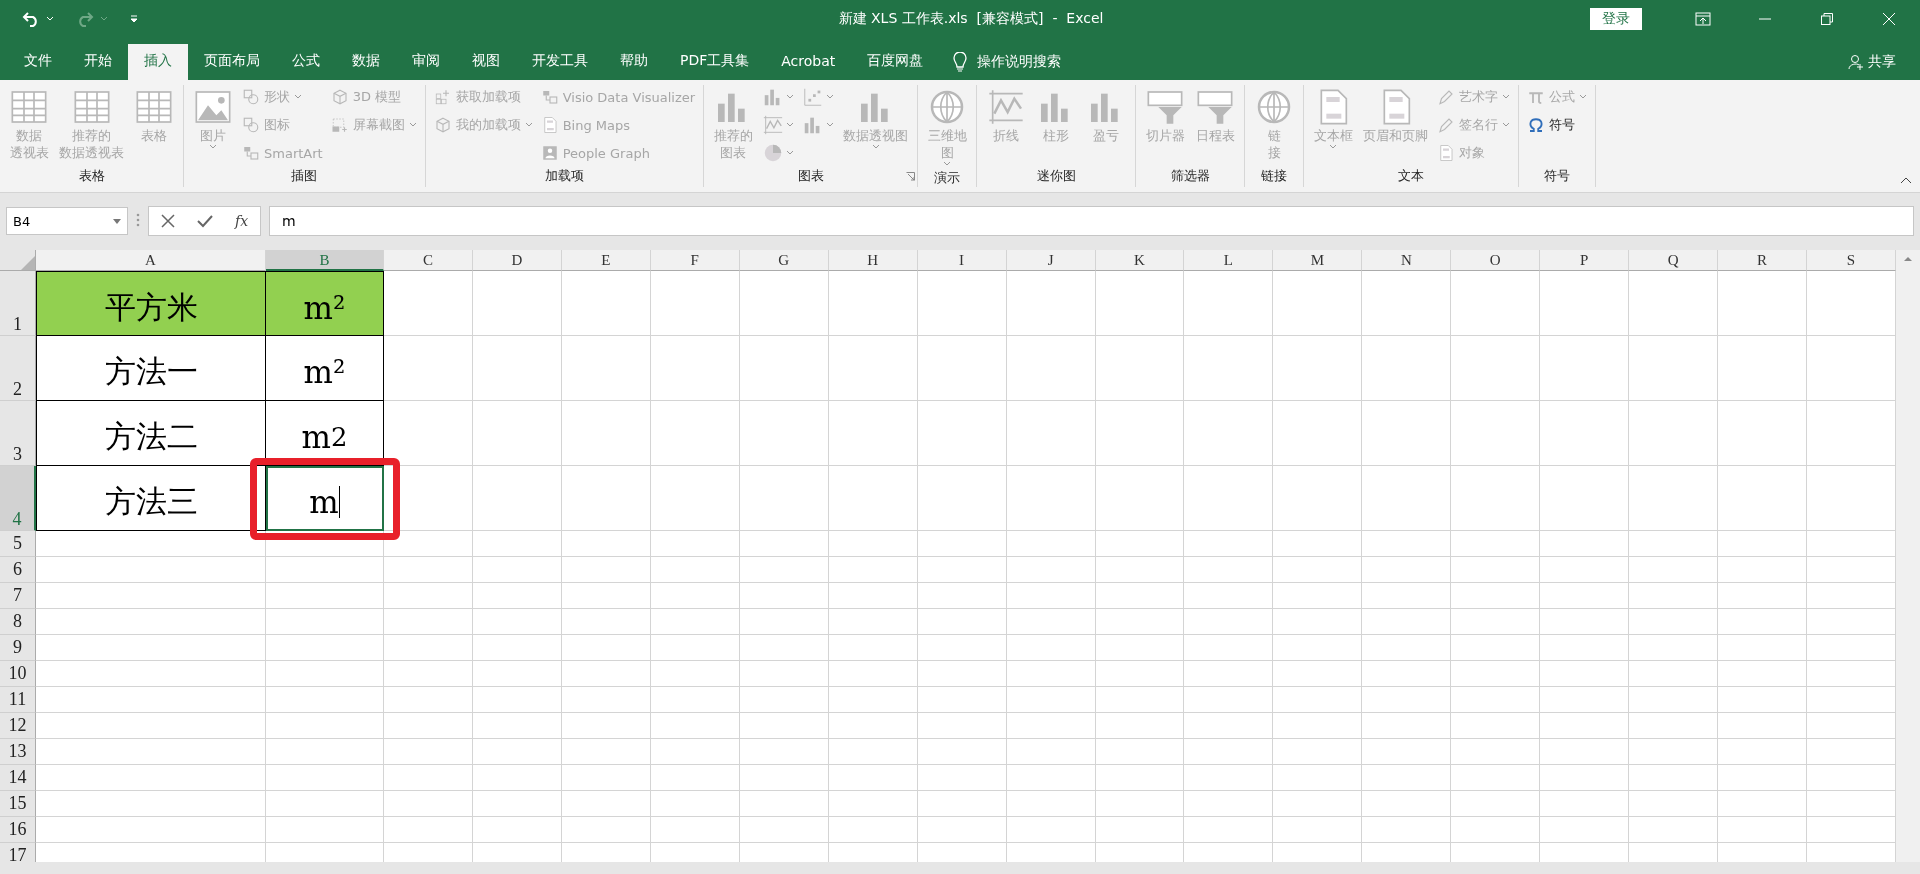 The width and height of the screenshot is (1920, 874). I want to click on insert-function-button: fx, so click(242, 221).